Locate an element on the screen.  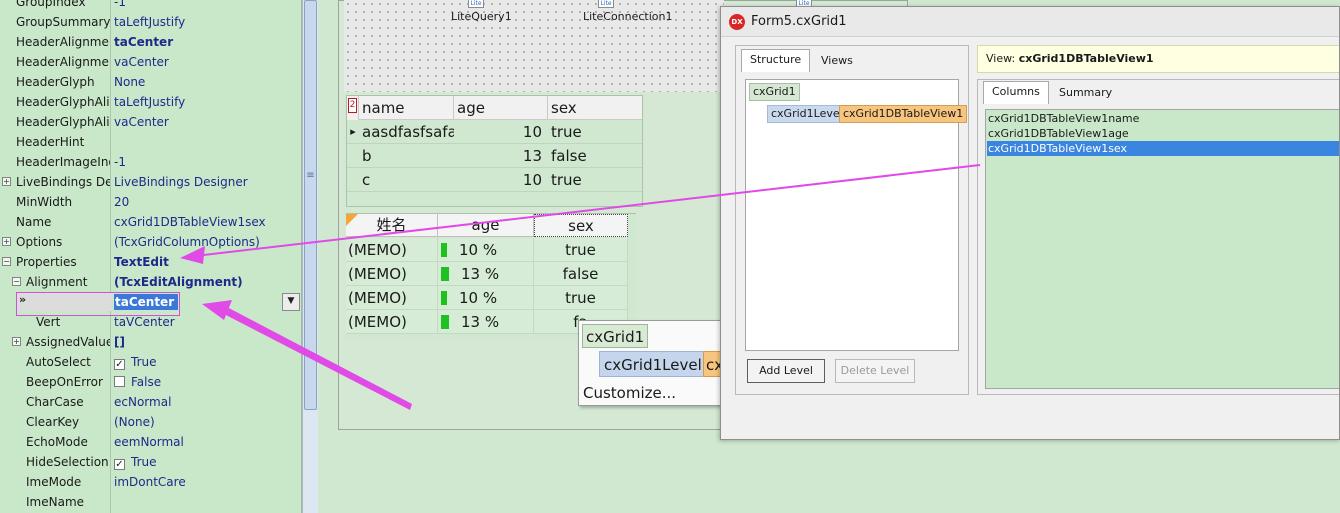
grid1-header-name: name is located at coordinates (406, 108).